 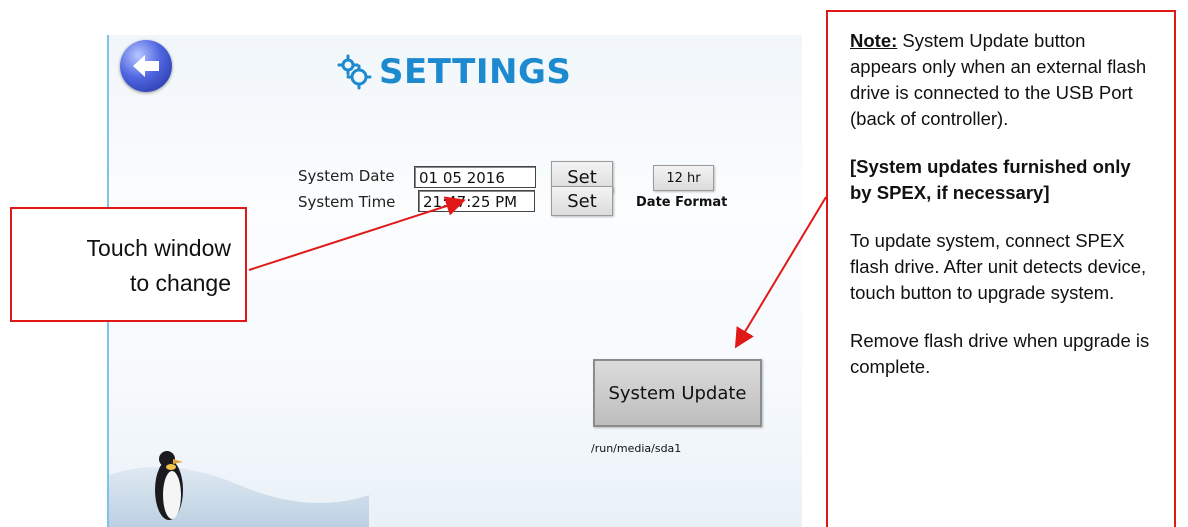 What do you see at coordinates (582, 201) in the screenshot?
I see `set-time-button: Set` at bounding box center [582, 201].